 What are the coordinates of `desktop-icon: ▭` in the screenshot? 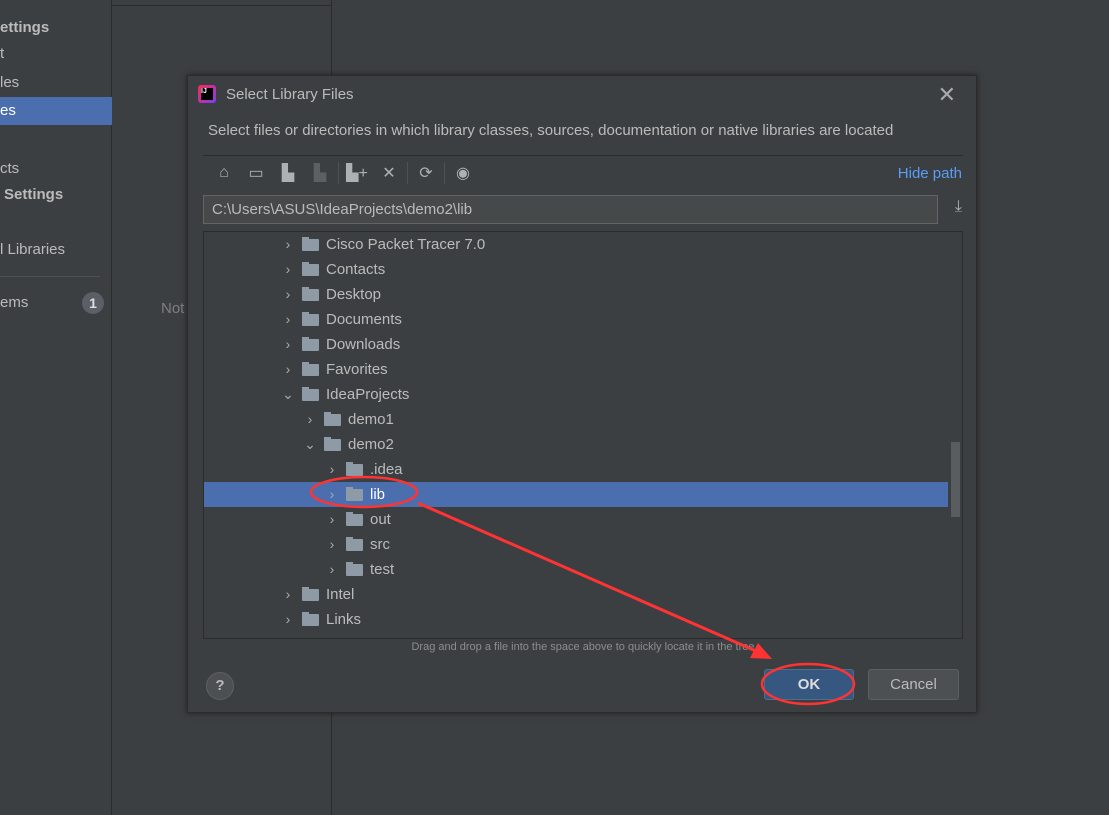 It's located at (256, 173).